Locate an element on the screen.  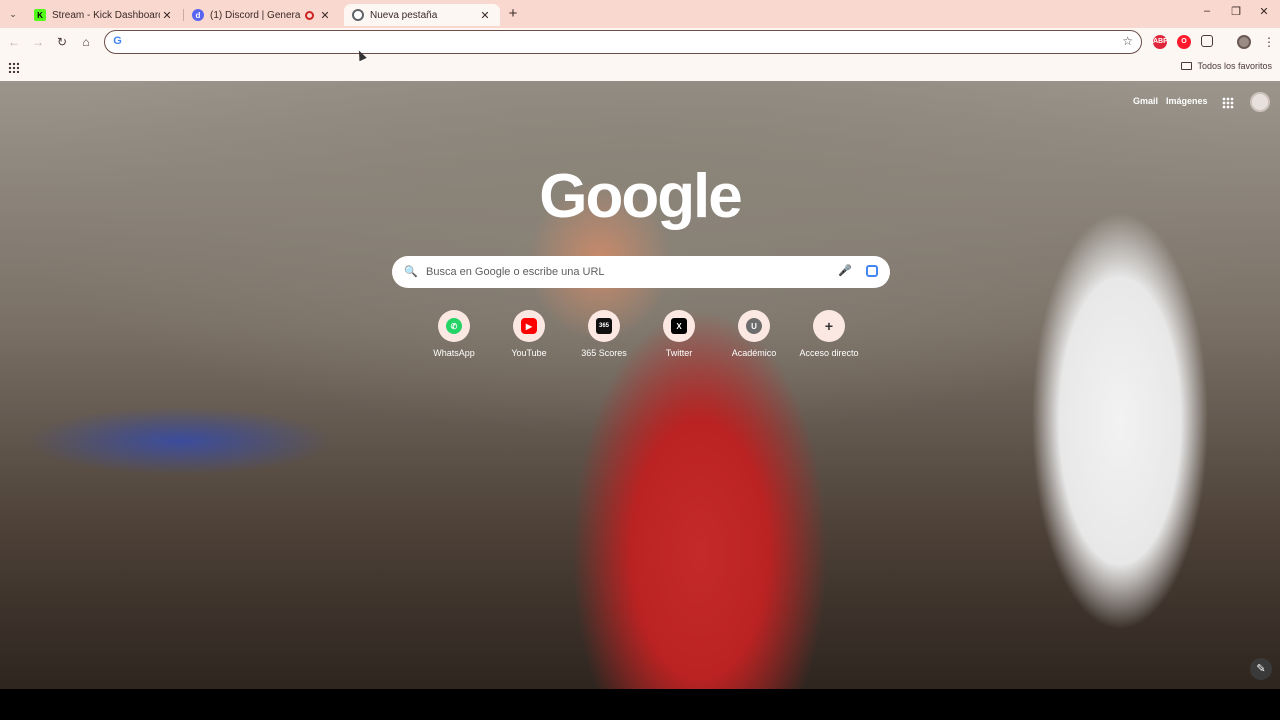
all-favorites-label: Todos los favoritos is located at coordinates (1234, 66).